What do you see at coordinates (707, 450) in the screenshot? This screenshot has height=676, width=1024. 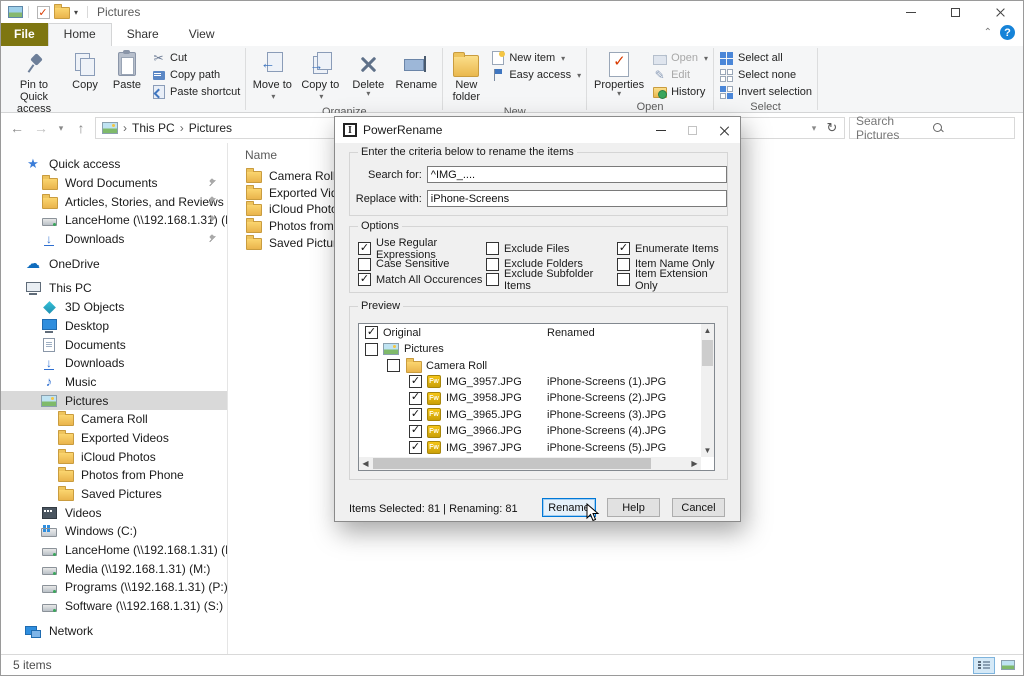 I see `scroll-down-icon: ▼` at bounding box center [707, 450].